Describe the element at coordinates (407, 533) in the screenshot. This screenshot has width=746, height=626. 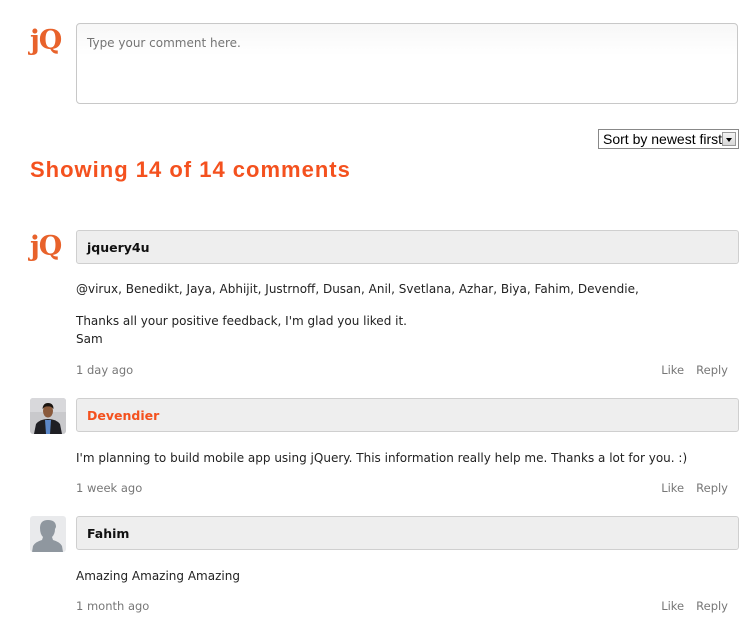
I see `comment-author: Fahim` at that location.